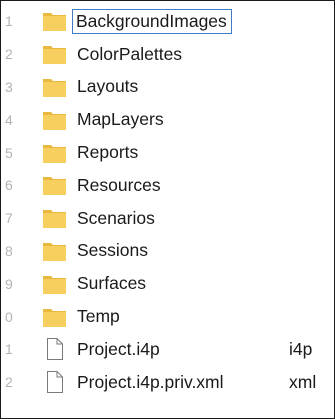 Image resolution: width=335 pixels, height=419 pixels. Describe the element at coordinates (9, 152) in the screenshot. I see `line-number: 5` at that location.